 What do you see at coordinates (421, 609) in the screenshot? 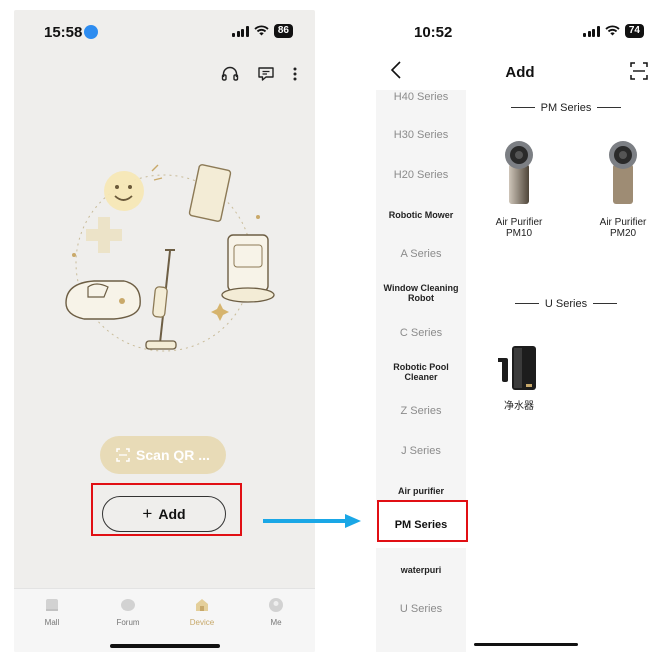
I see `category-u-series: U Series` at bounding box center [421, 609].